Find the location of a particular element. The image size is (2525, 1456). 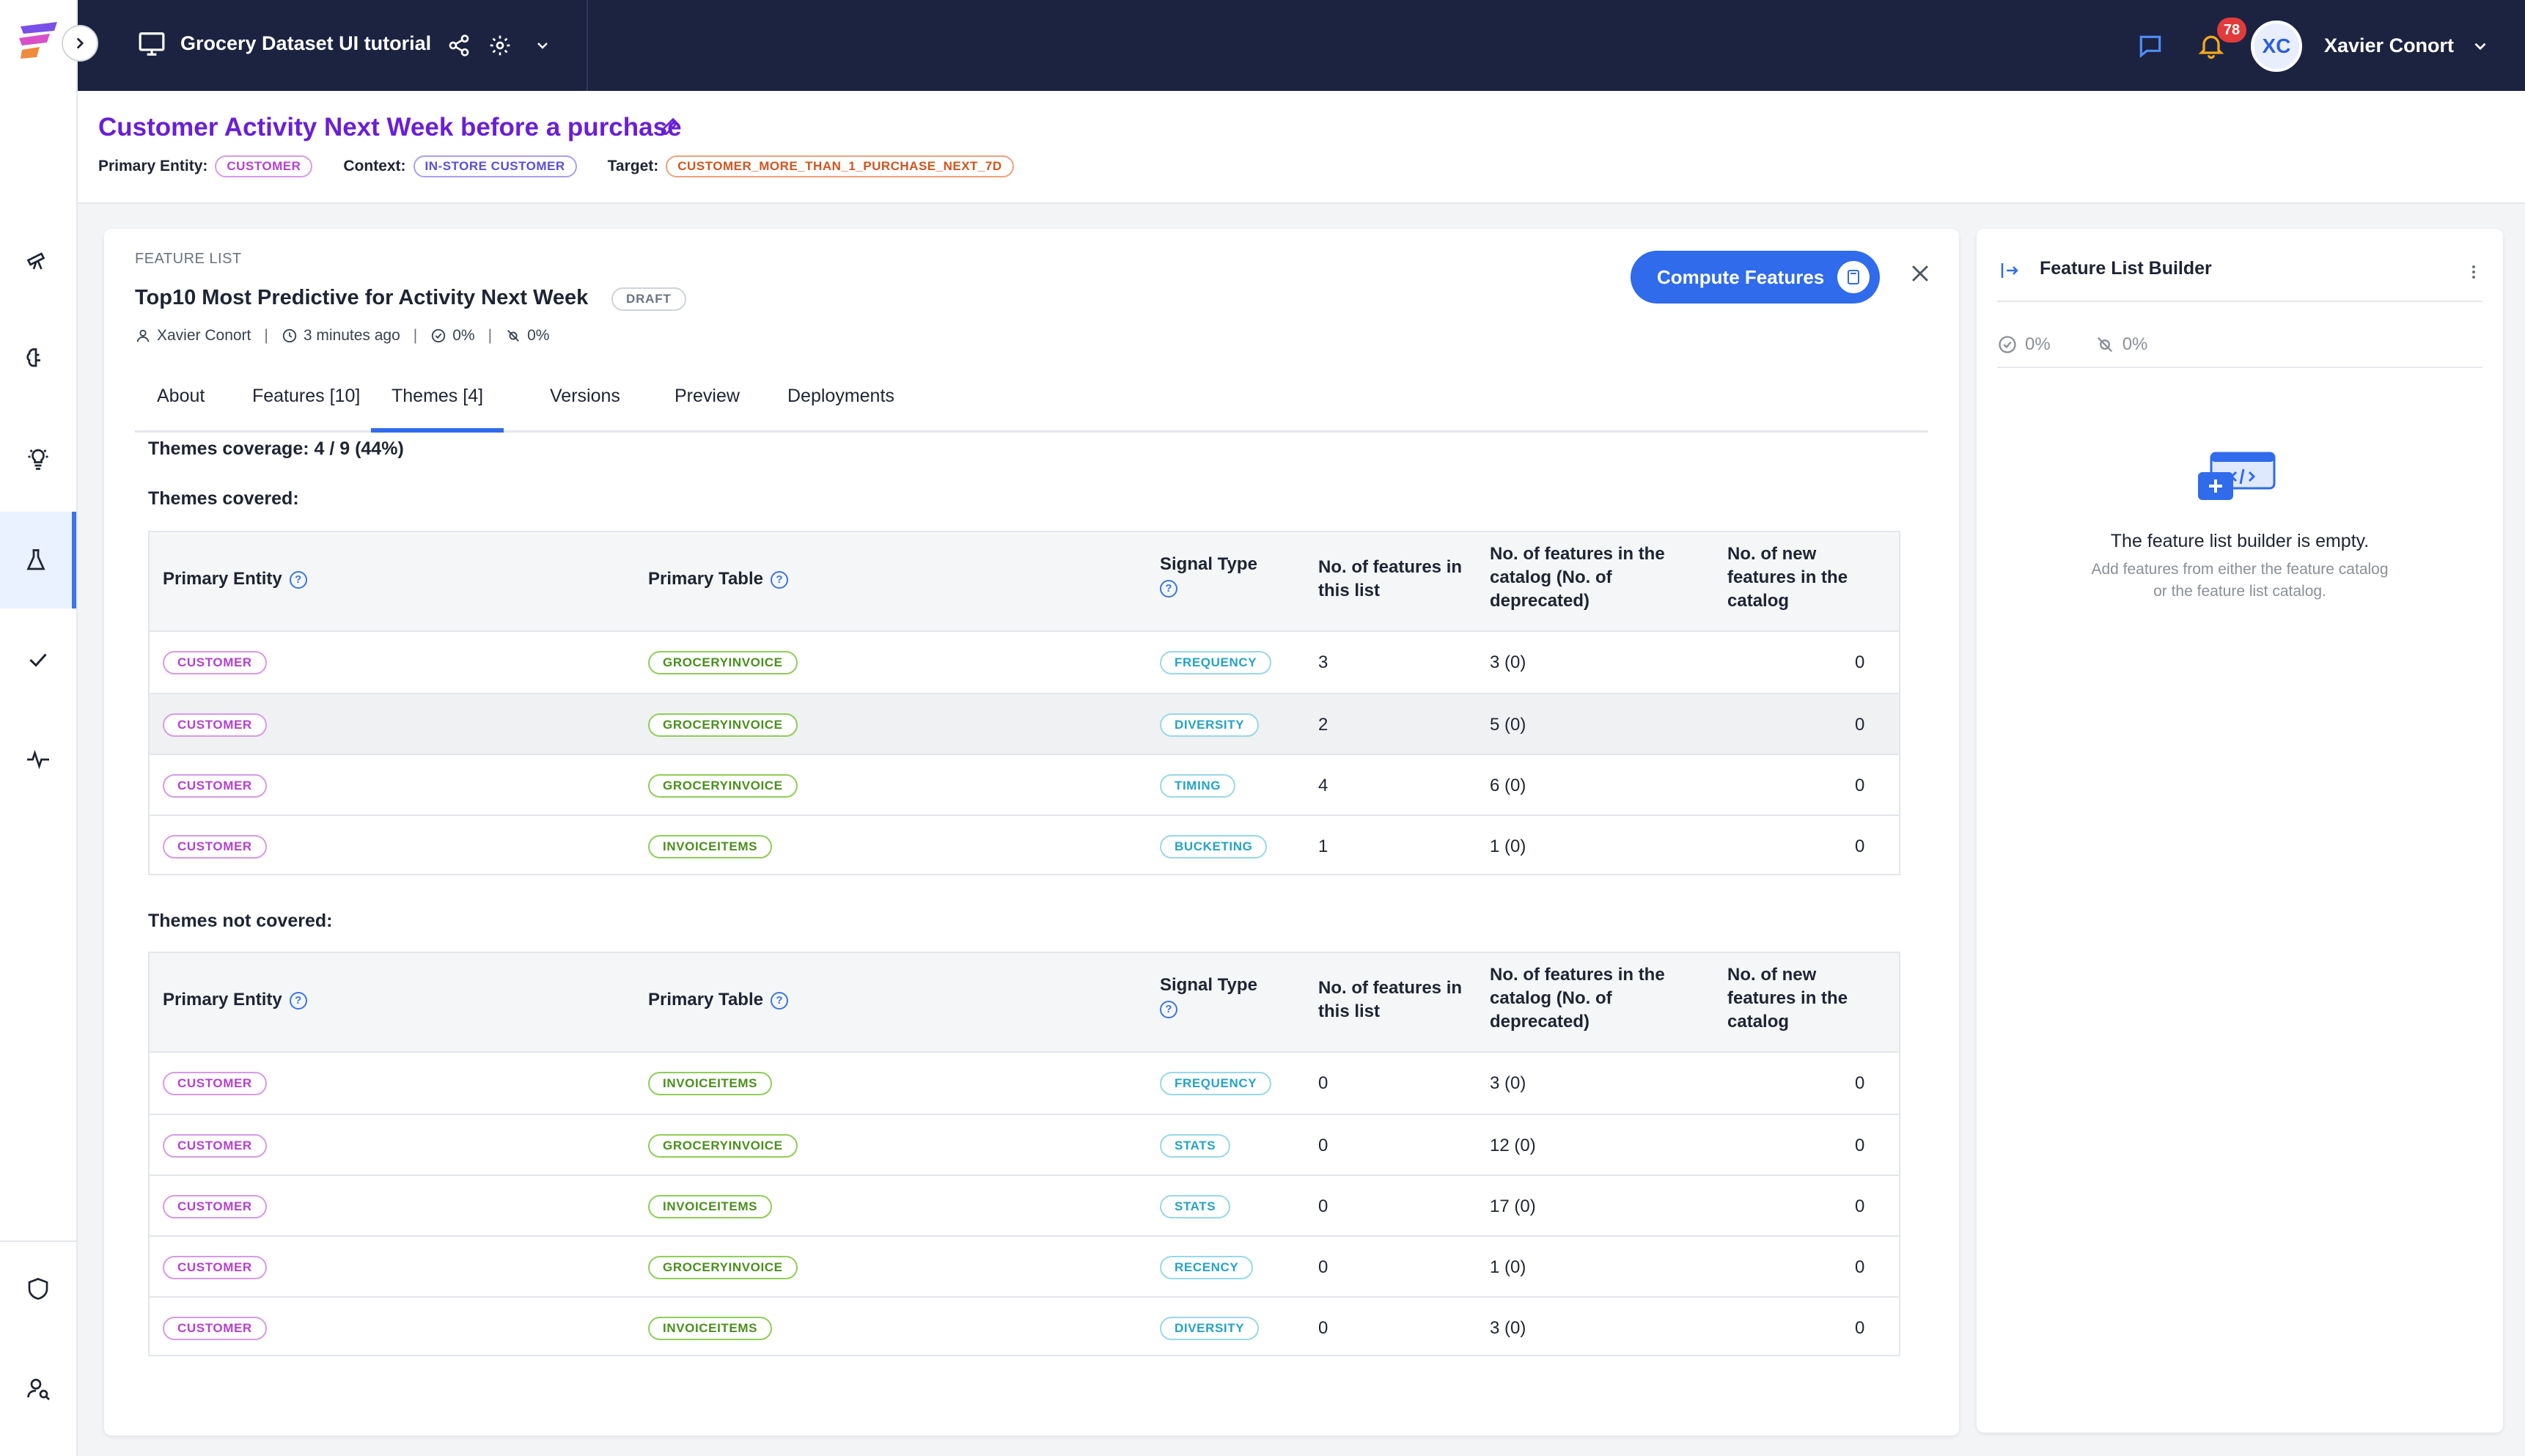

table-row: CUSTOMER GROCERYINVOICE RECENCY 0 1 (0) 0 is located at coordinates (1024, 1265).